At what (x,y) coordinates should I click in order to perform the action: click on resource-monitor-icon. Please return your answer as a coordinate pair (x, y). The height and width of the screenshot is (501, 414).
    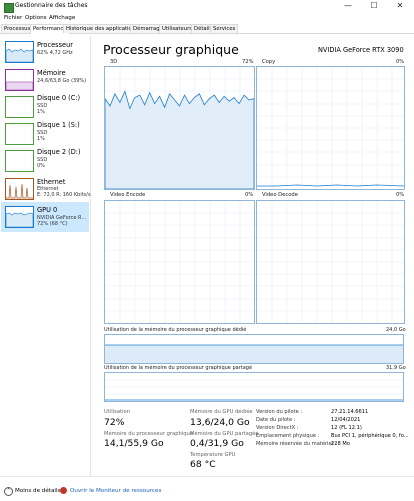
    Looking at the image, I should click on (63, 490).